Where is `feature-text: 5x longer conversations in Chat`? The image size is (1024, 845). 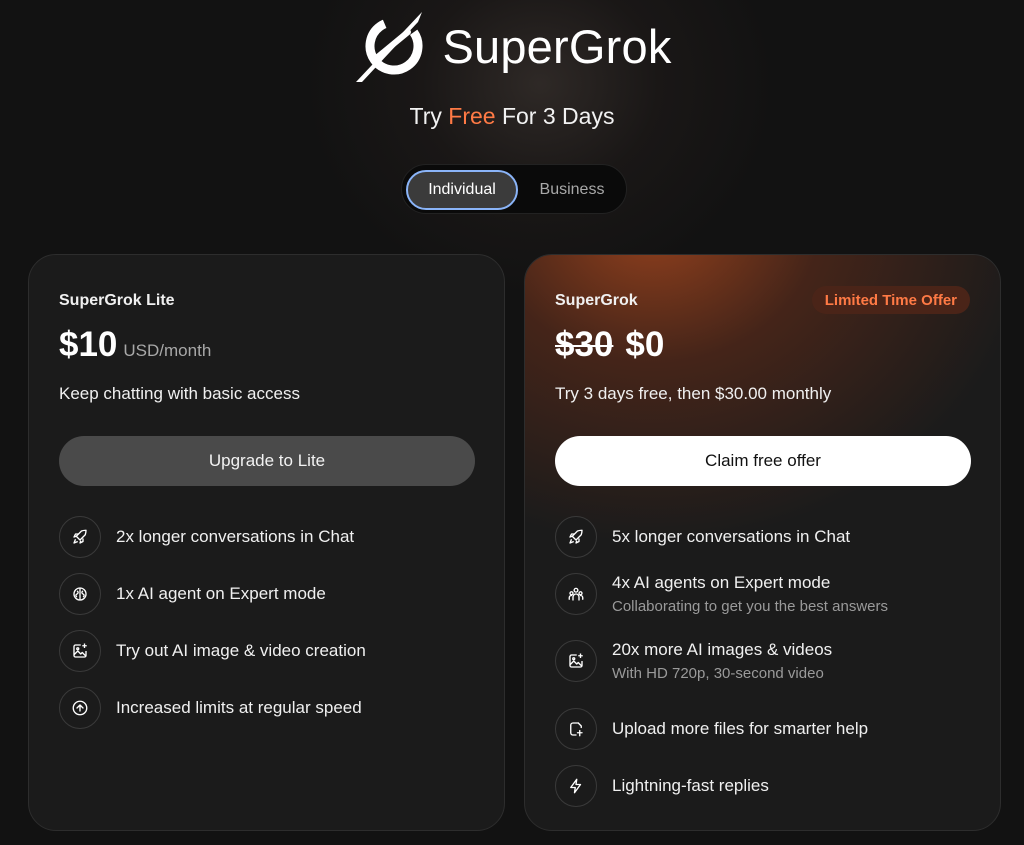
feature-text: 5x longer conversations in Chat is located at coordinates (731, 536).